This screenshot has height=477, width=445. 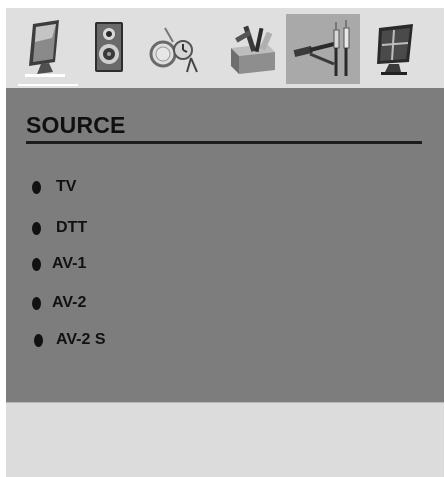 I want to click on tab-tv, so click(x=395, y=49).